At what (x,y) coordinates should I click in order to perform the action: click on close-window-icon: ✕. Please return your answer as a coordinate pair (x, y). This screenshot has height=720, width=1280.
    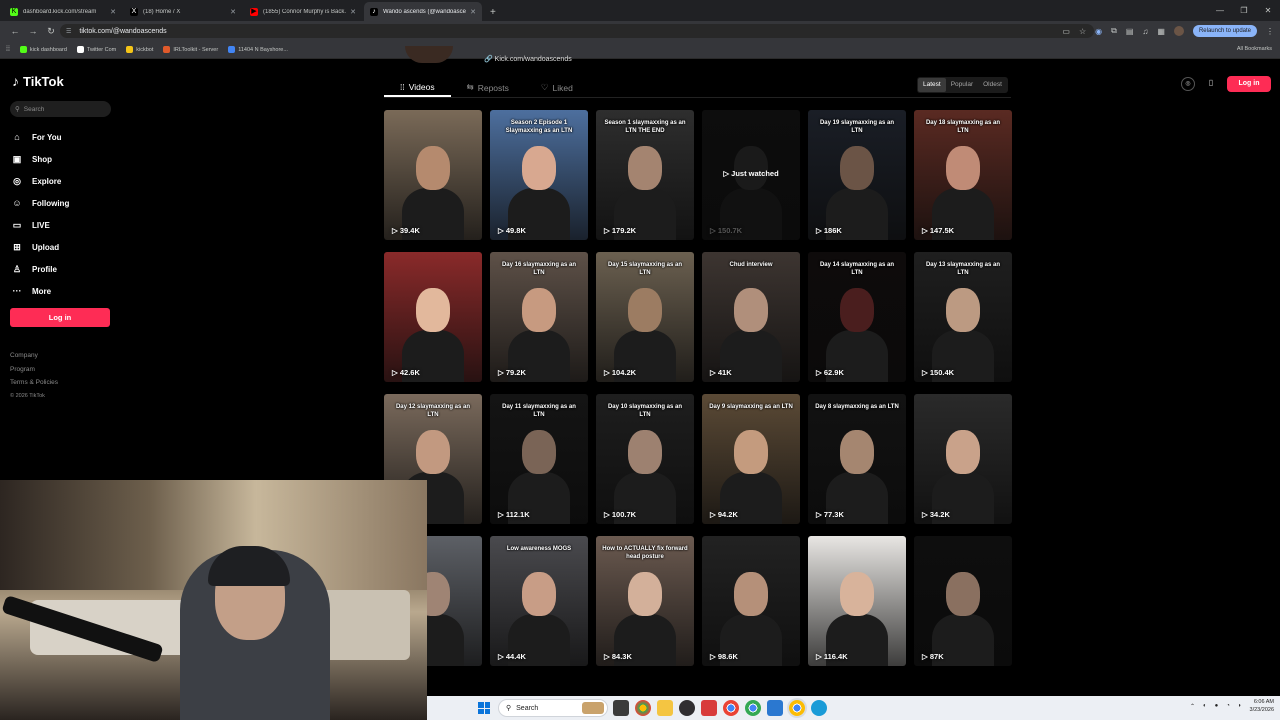
    Looking at the image, I should click on (1268, 10).